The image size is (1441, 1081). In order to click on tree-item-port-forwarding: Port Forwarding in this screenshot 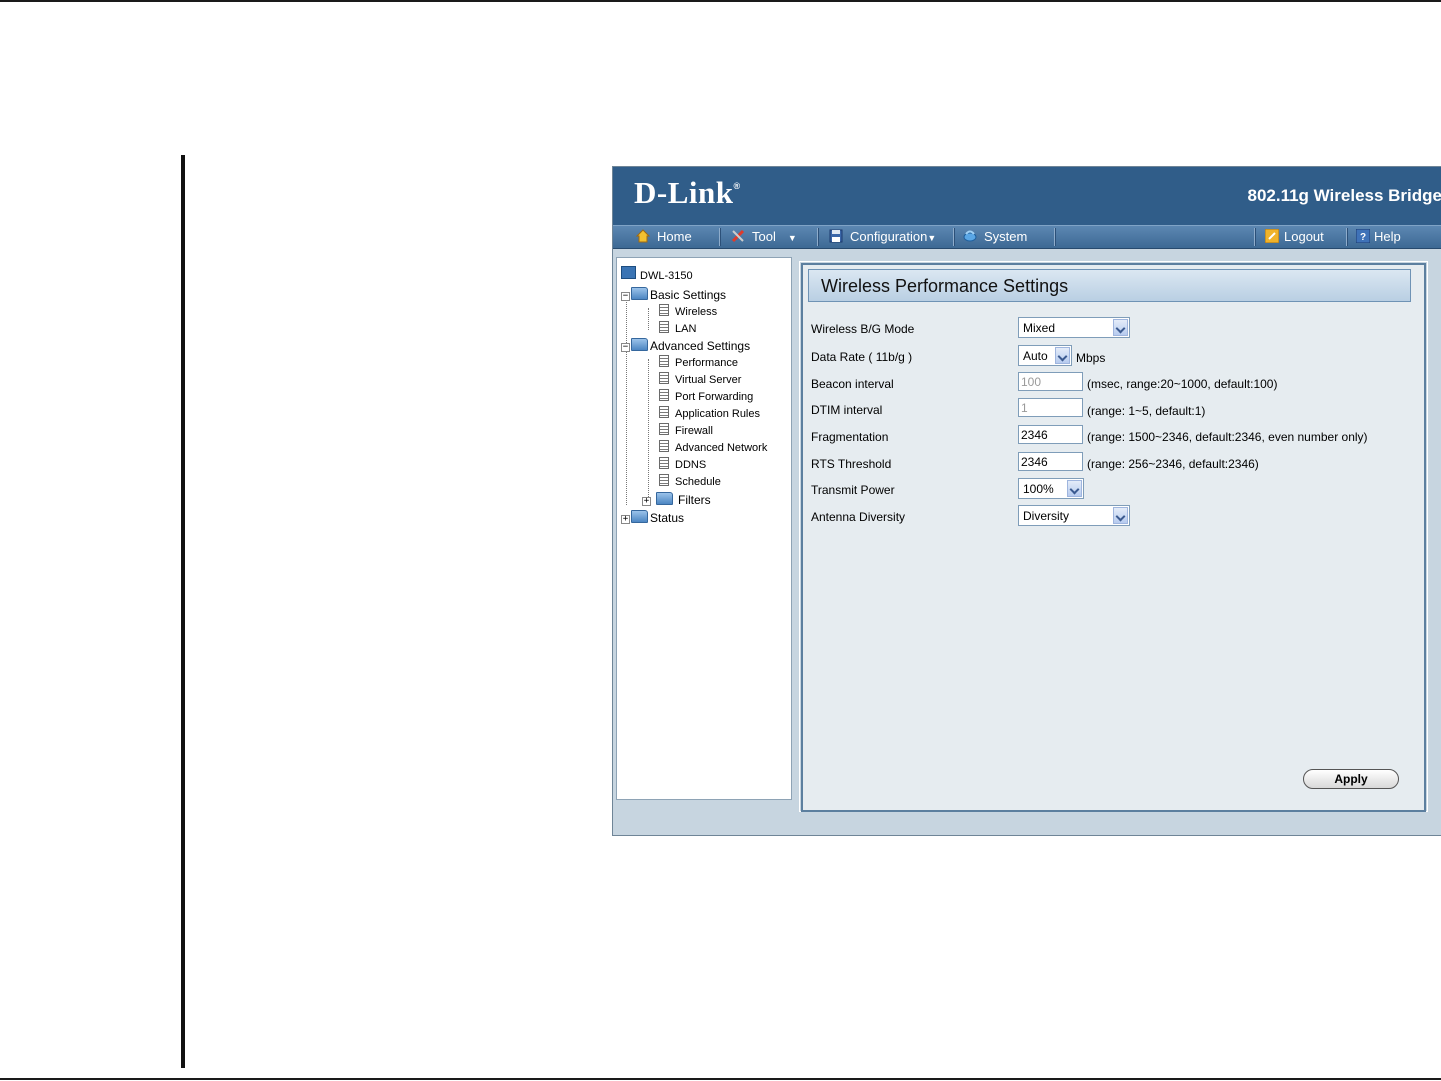, I will do `click(706, 397)`.